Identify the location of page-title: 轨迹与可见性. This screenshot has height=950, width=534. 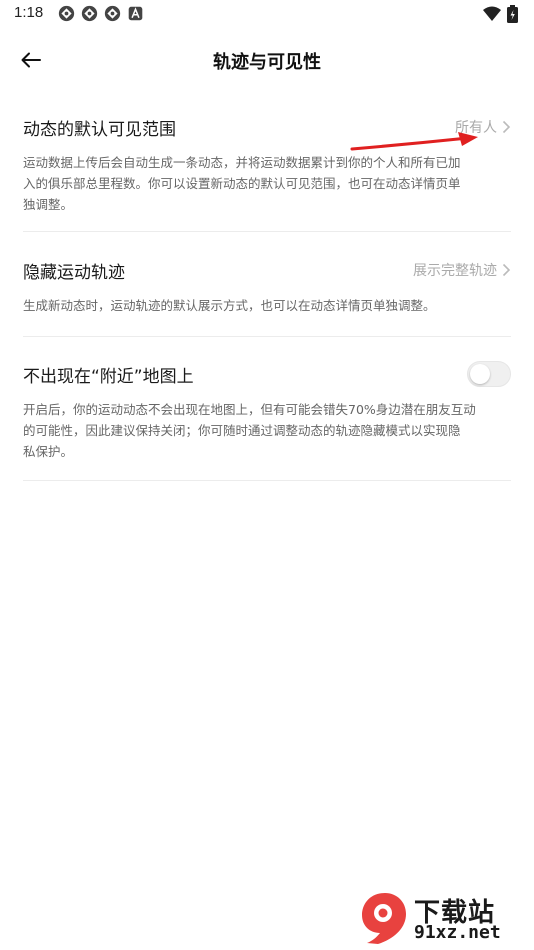
(267, 62).